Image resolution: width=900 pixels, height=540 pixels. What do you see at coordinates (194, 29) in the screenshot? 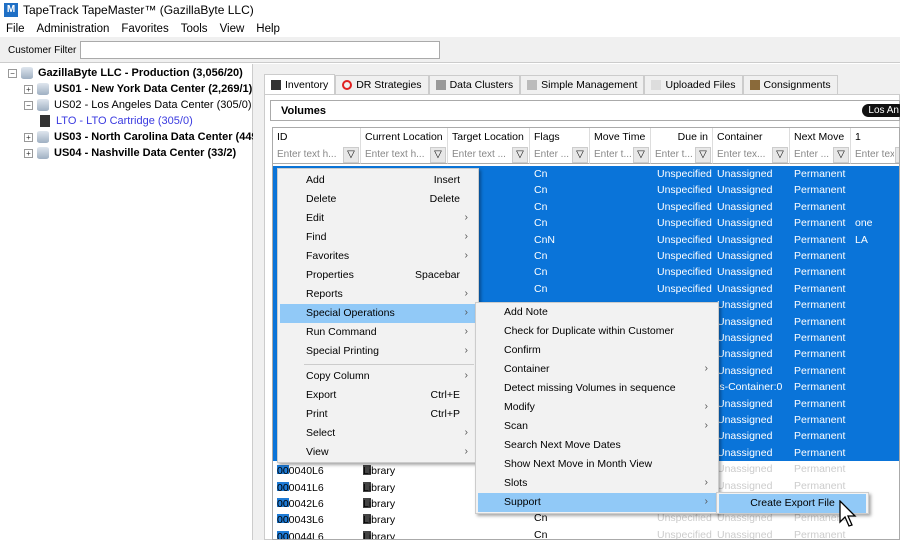
I see `menu-tools: Tools` at bounding box center [194, 29].